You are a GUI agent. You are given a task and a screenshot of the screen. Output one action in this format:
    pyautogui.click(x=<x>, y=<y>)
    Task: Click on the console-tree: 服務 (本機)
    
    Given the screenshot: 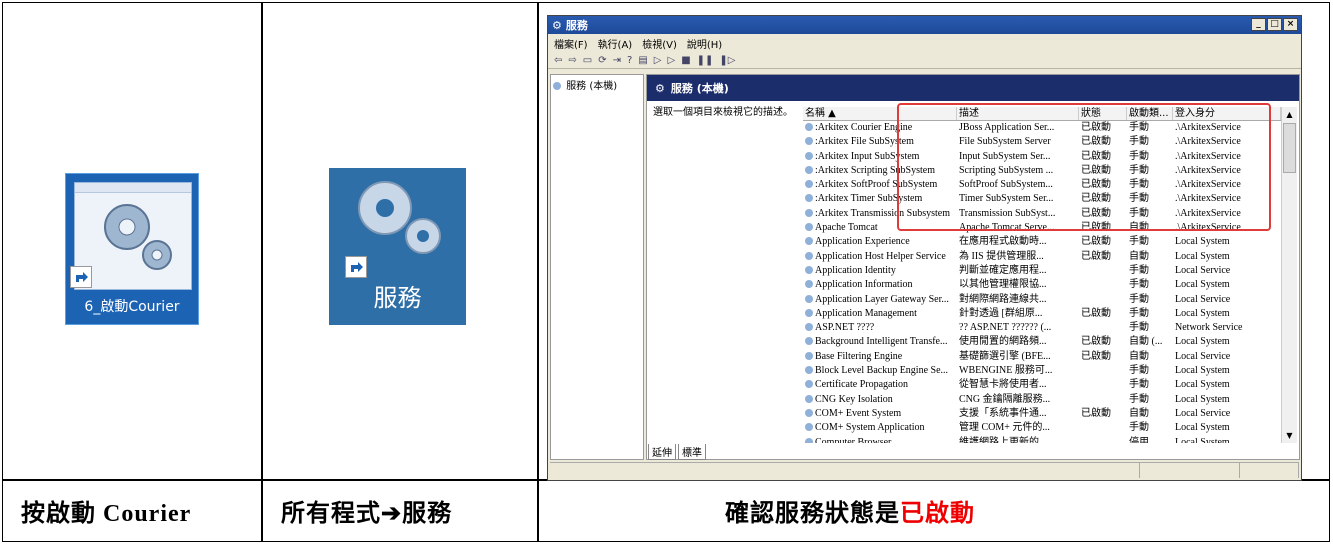 What is the action you would take?
    pyautogui.click(x=597, y=267)
    